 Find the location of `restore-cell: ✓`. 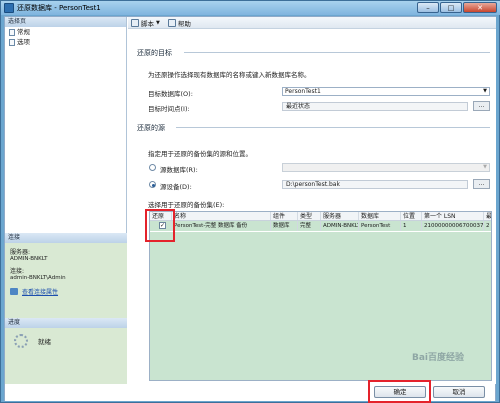

restore-cell: ✓ is located at coordinates (161, 226).